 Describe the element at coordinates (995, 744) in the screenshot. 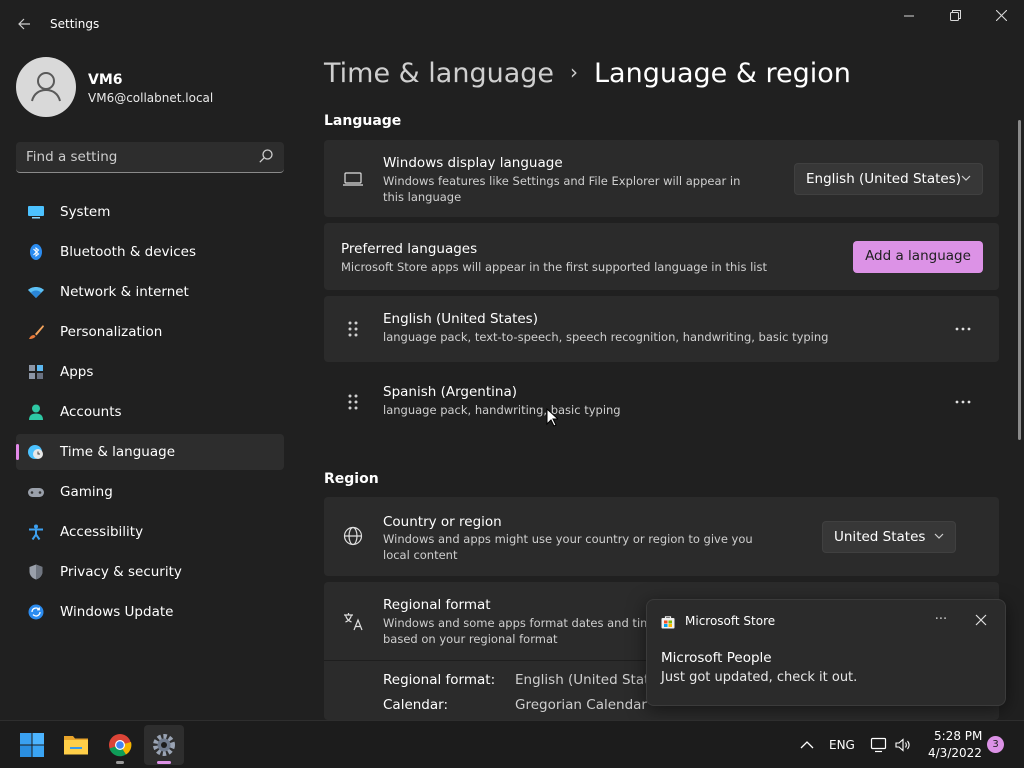

I see `notification-badge: 3` at that location.